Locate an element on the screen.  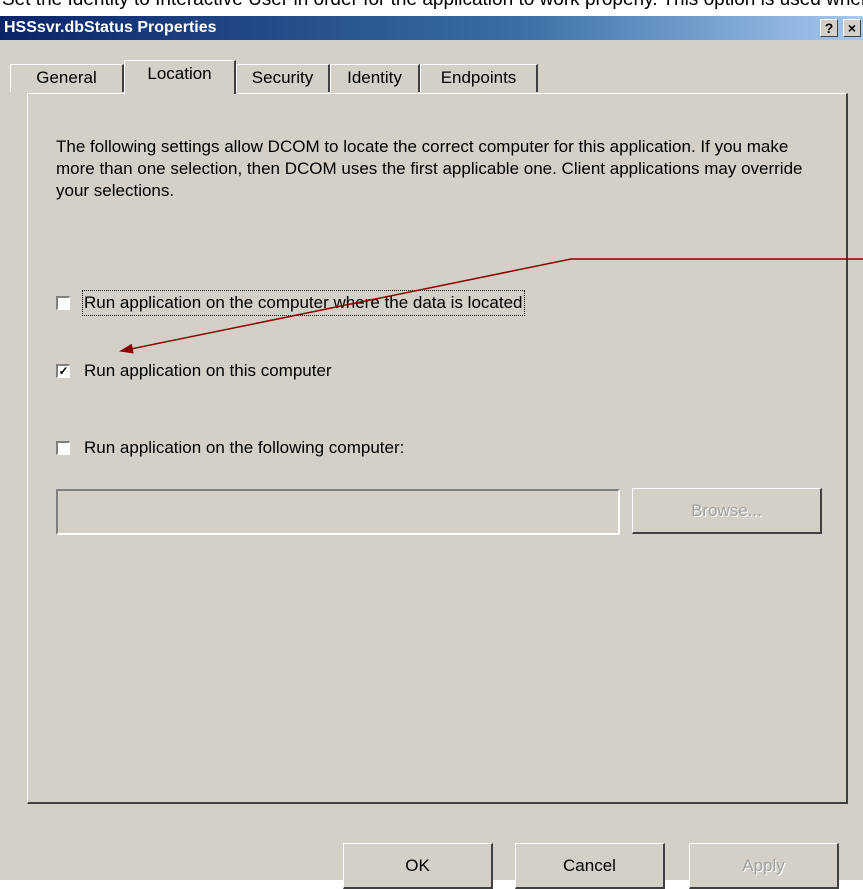
ok-button: OK is located at coordinates (418, 866).